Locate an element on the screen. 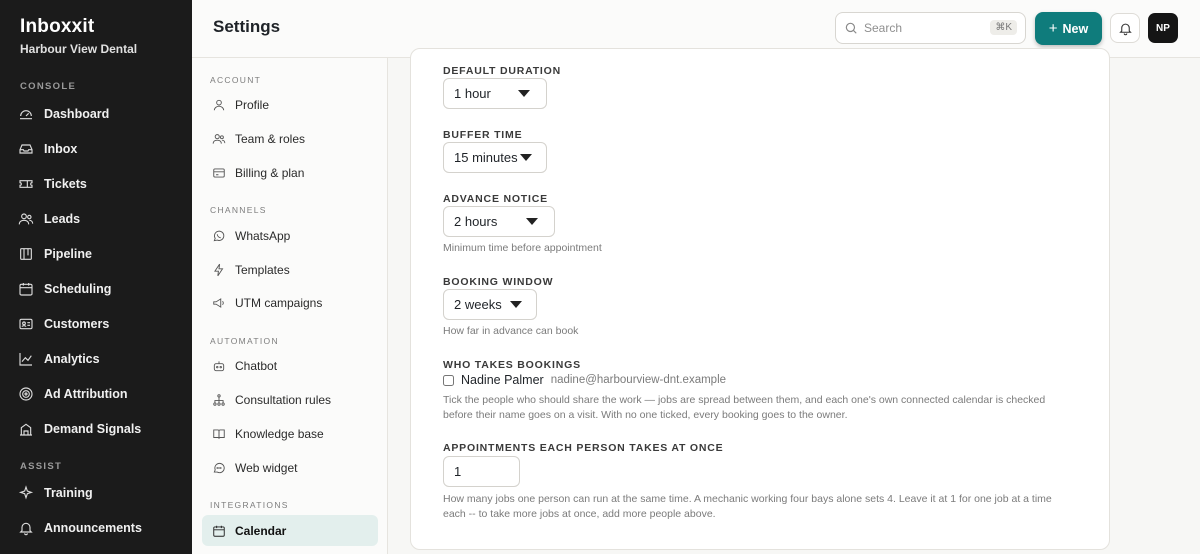 This screenshot has width=1200, height=554. advance-notice-select: 2 hours is located at coordinates (499, 221).